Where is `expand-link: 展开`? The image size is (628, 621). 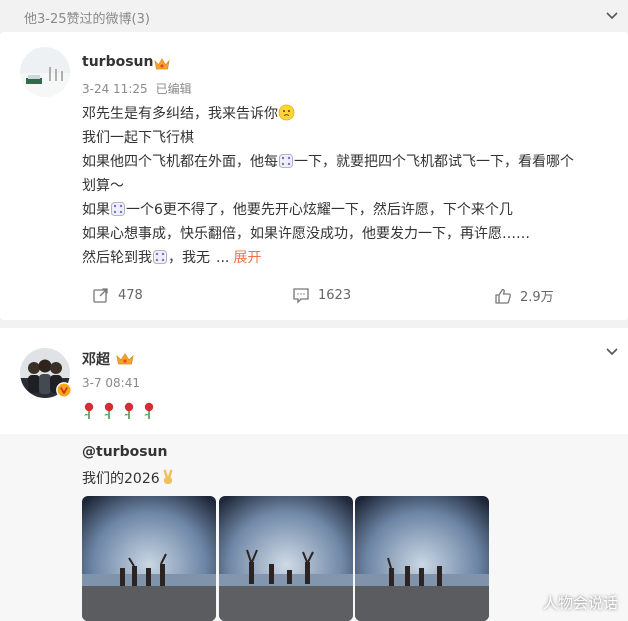 expand-link: 展开 is located at coordinates (247, 258).